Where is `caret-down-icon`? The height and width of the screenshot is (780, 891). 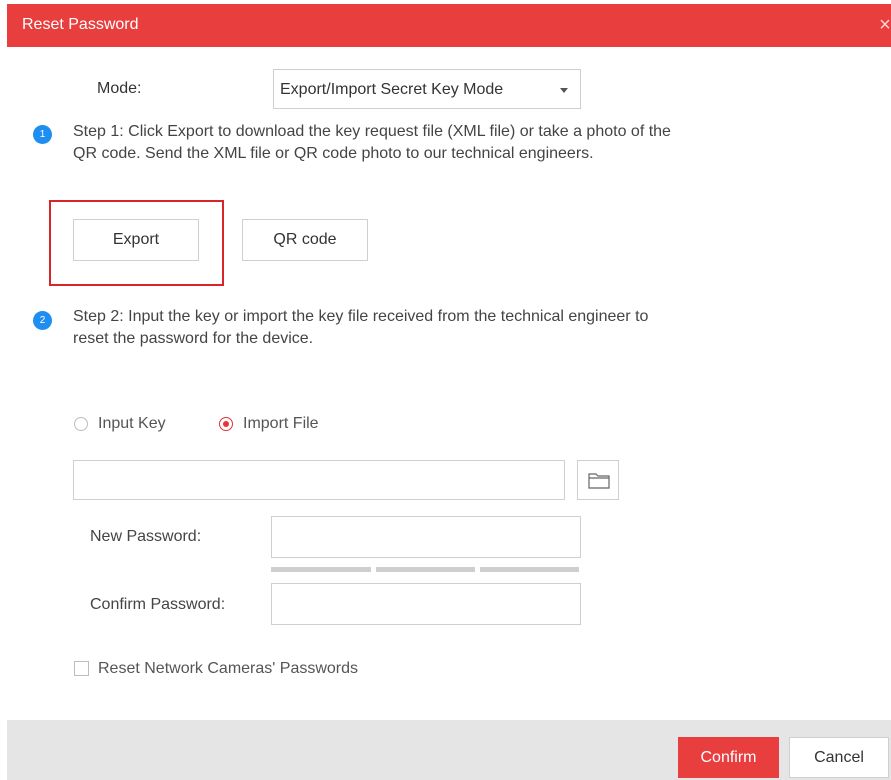
caret-down-icon is located at coordinates (564, 90).